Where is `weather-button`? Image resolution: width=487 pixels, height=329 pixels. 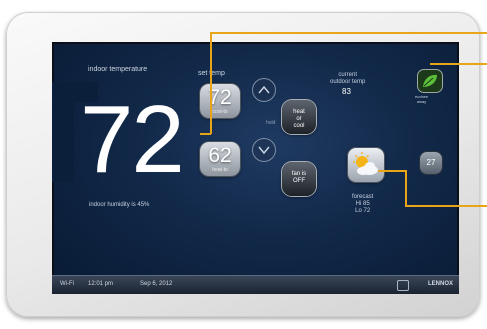 weather-button is located at coordinates (366, 165).